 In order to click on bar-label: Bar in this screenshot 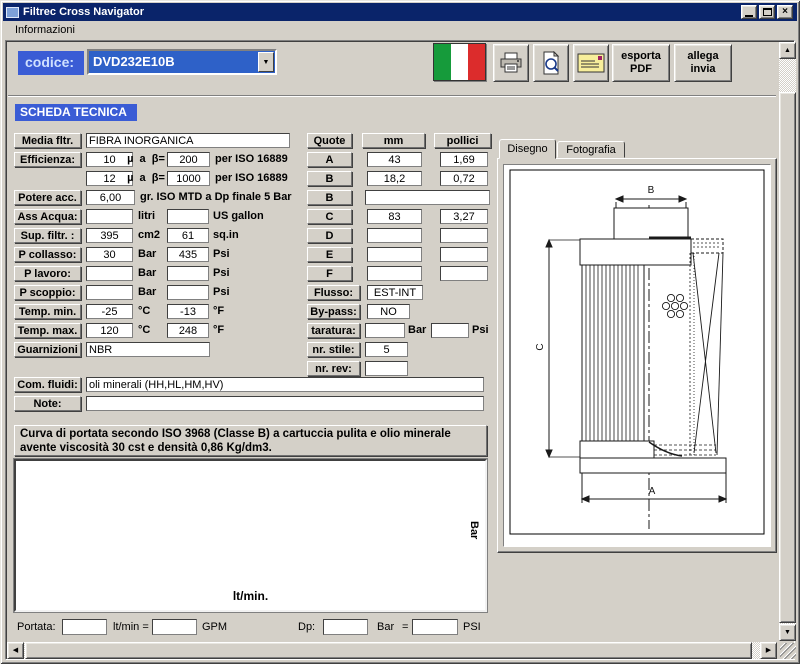, I will do `click(386, 627)`.